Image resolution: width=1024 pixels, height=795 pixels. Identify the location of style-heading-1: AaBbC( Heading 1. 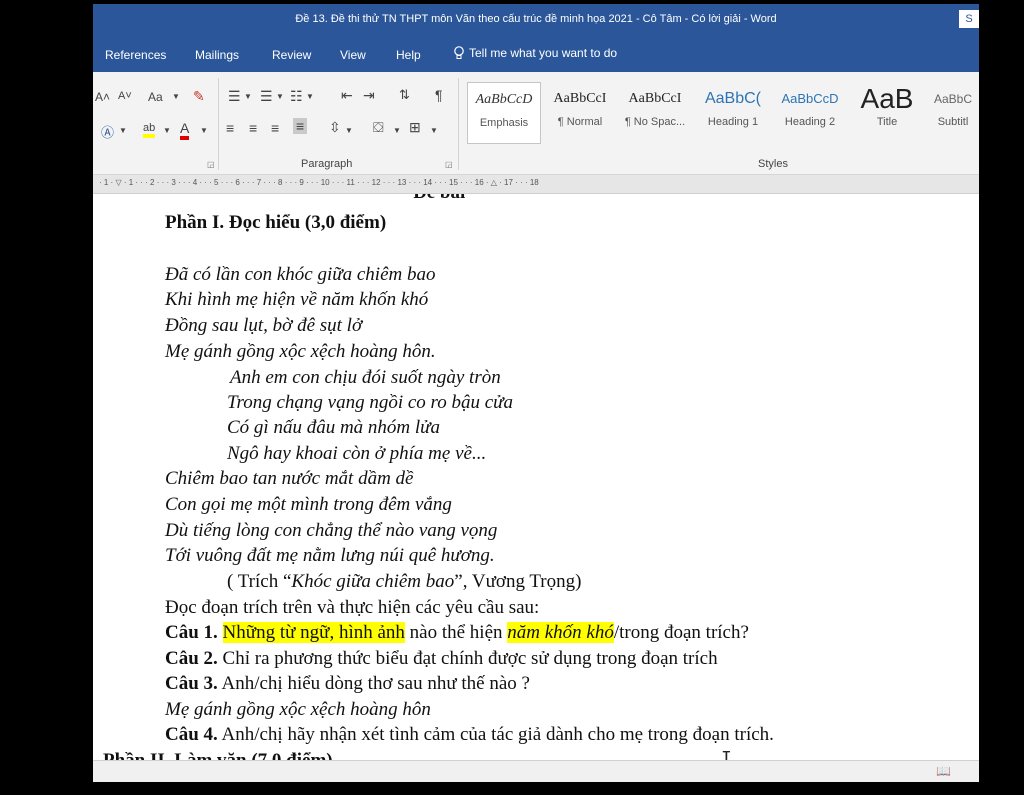
(733, 113).